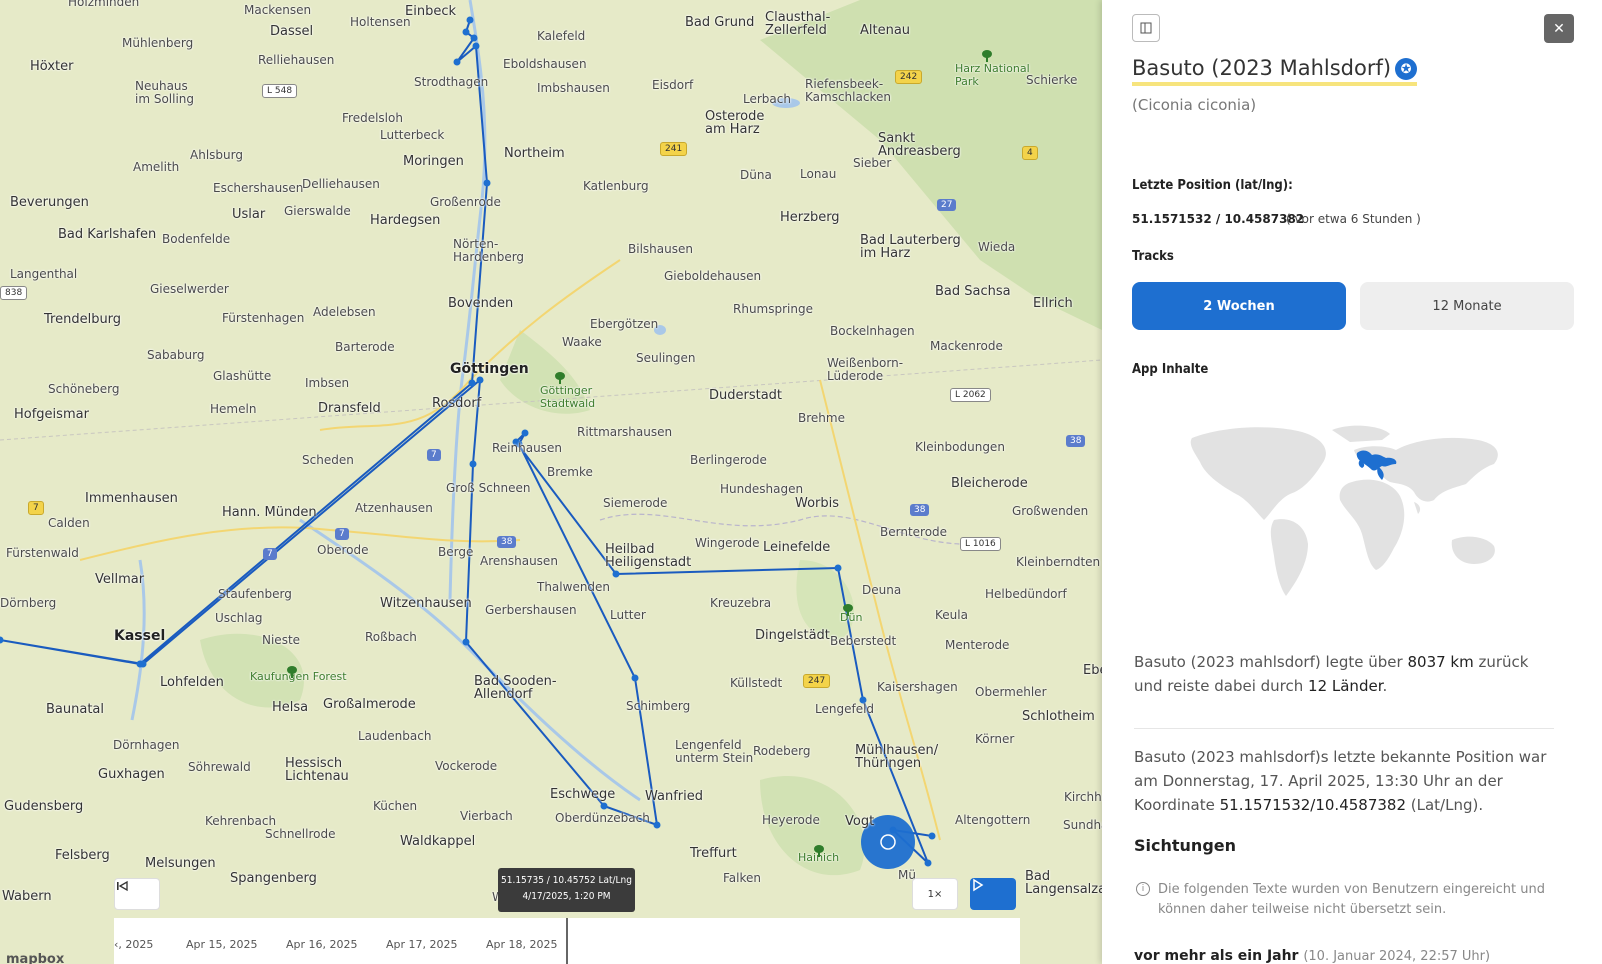 The width and height of the screenshot is (1602, 964). I want to click on place-label: Northeim, so click(534, 153).